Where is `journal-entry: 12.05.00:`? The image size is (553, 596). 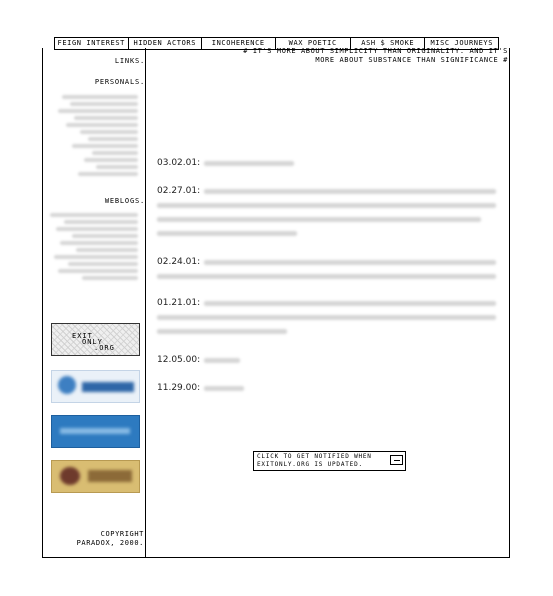 journal-entry: 12.05.00: is located at coordinates (178, 360).